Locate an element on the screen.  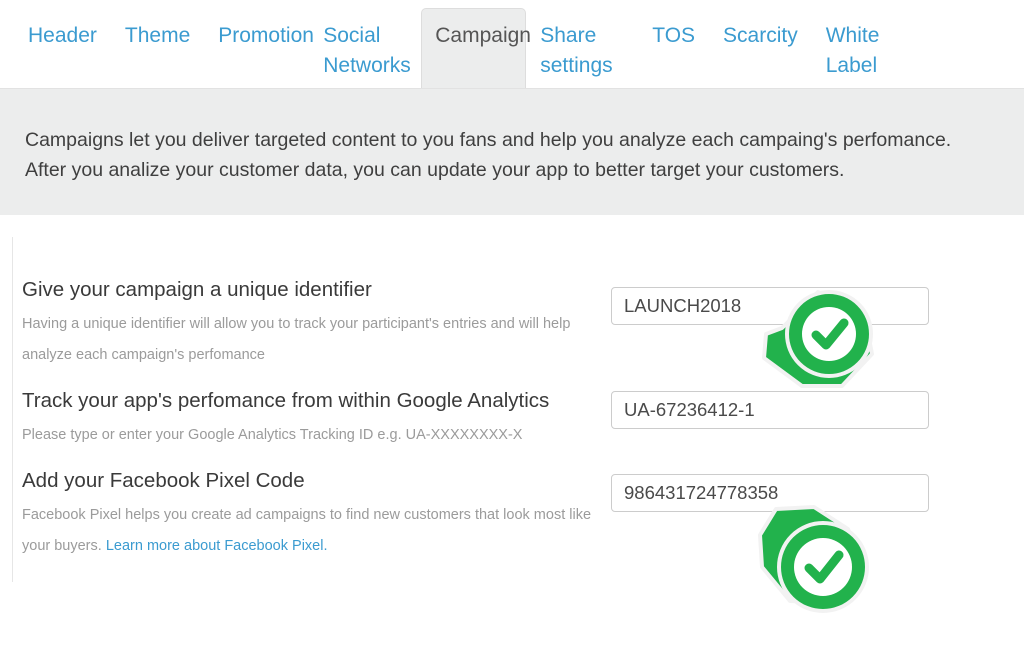
campaign-identifier-input is located at coordinates (770, 306).